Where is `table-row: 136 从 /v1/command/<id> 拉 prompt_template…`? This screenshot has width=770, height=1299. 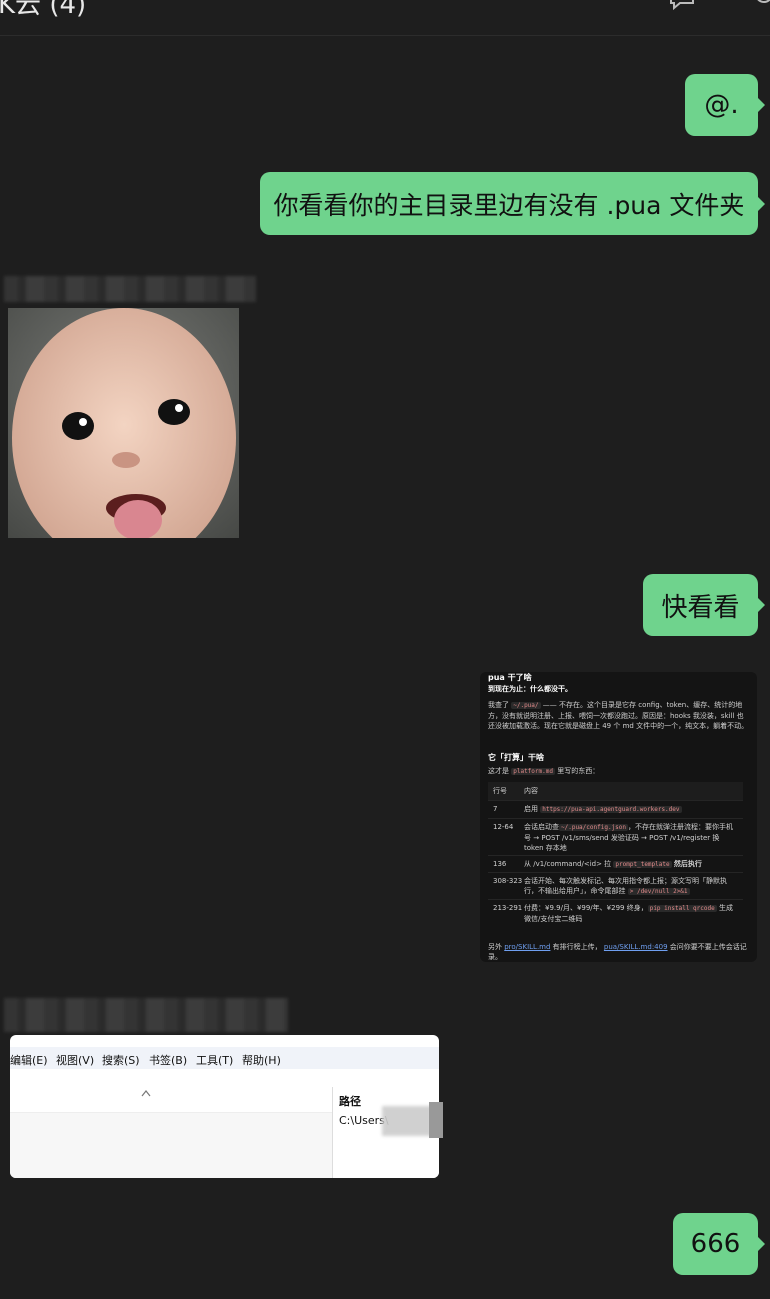
table-row: 136 从 /v1/command/<id> 拉 prompt_template… is located at coordinates (615, 864).